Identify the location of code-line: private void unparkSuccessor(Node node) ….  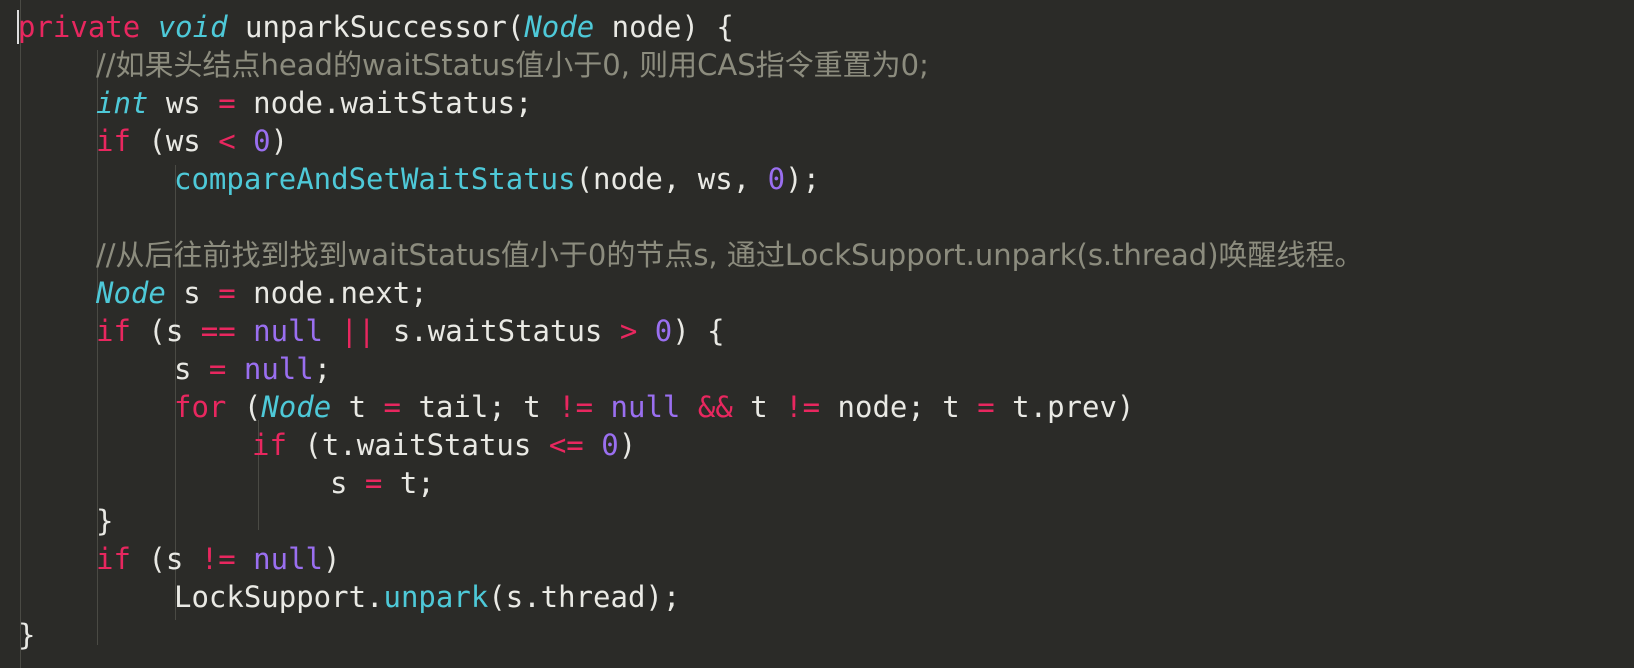
(817, 27).